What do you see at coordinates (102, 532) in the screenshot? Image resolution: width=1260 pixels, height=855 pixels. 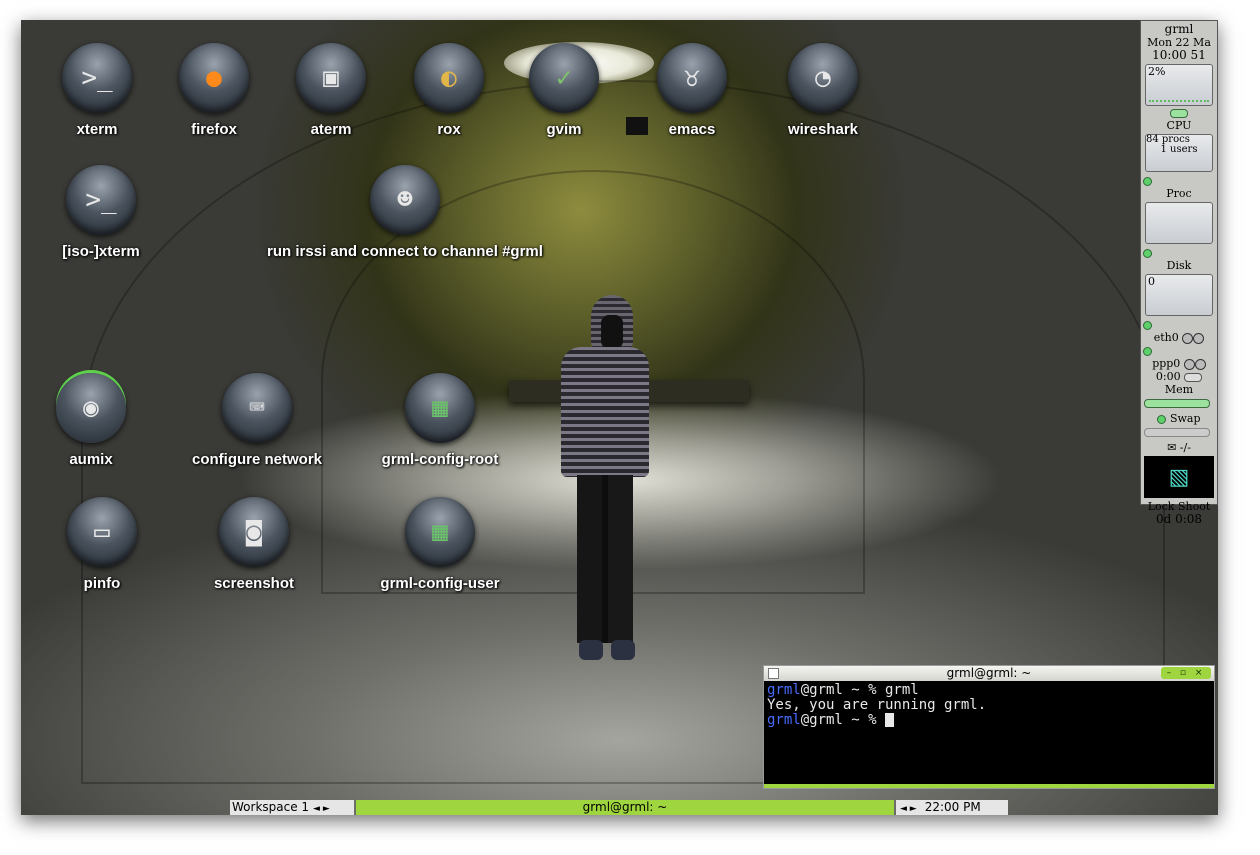 I see `book-icon: ▭` at bounding box center [102, 532].